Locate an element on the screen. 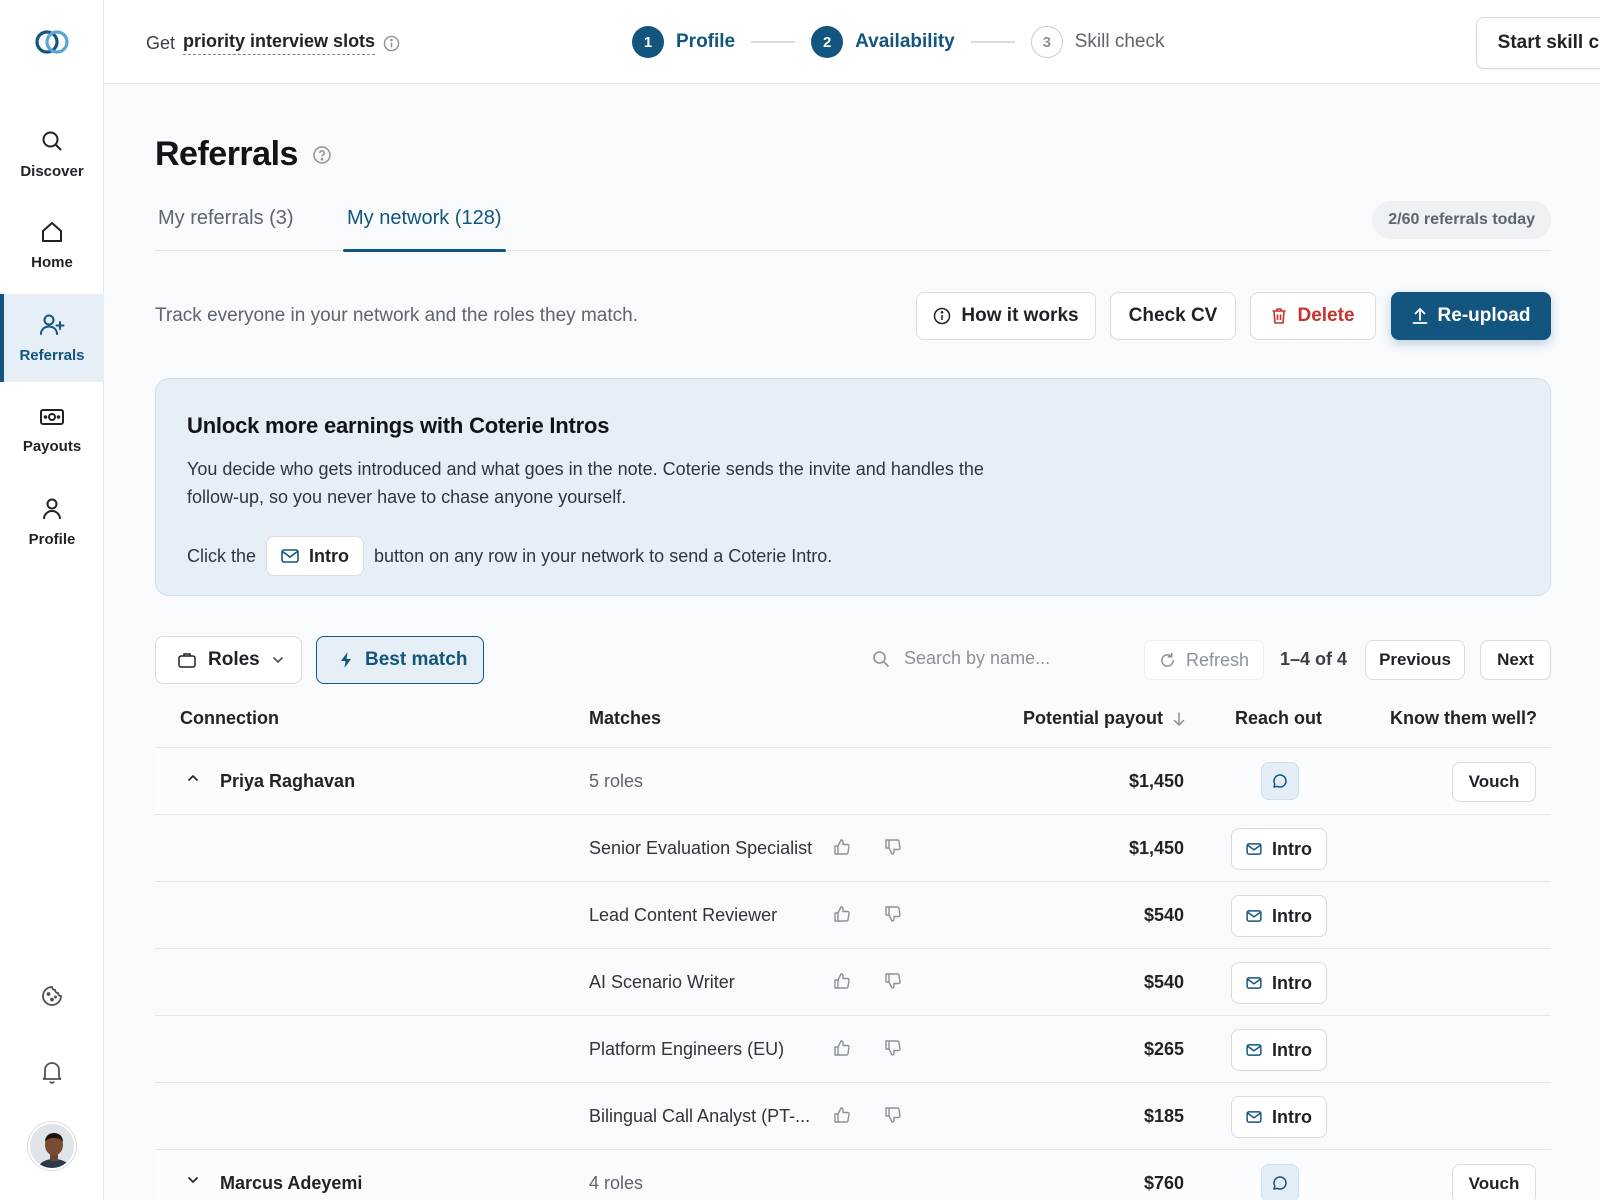 The image size is (1600, 1200). help-icon is located at coordinates (322, 155).